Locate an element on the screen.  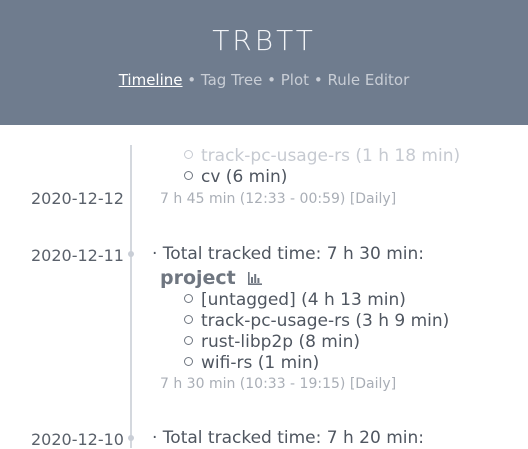
list-item: cv (6 min) is located at coordinates (235, 177).